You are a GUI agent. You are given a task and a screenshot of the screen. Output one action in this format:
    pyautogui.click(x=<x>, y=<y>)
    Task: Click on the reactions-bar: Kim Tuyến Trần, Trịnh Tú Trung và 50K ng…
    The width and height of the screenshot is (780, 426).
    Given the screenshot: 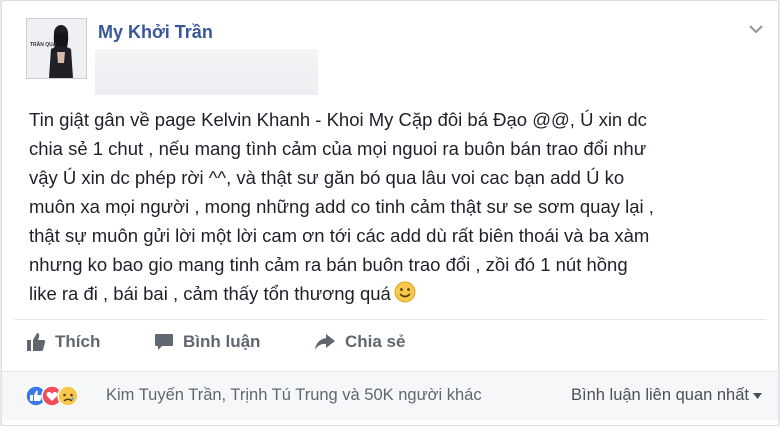 What is the action you would take?
    pyautogui.click(x=390, y=395)
    